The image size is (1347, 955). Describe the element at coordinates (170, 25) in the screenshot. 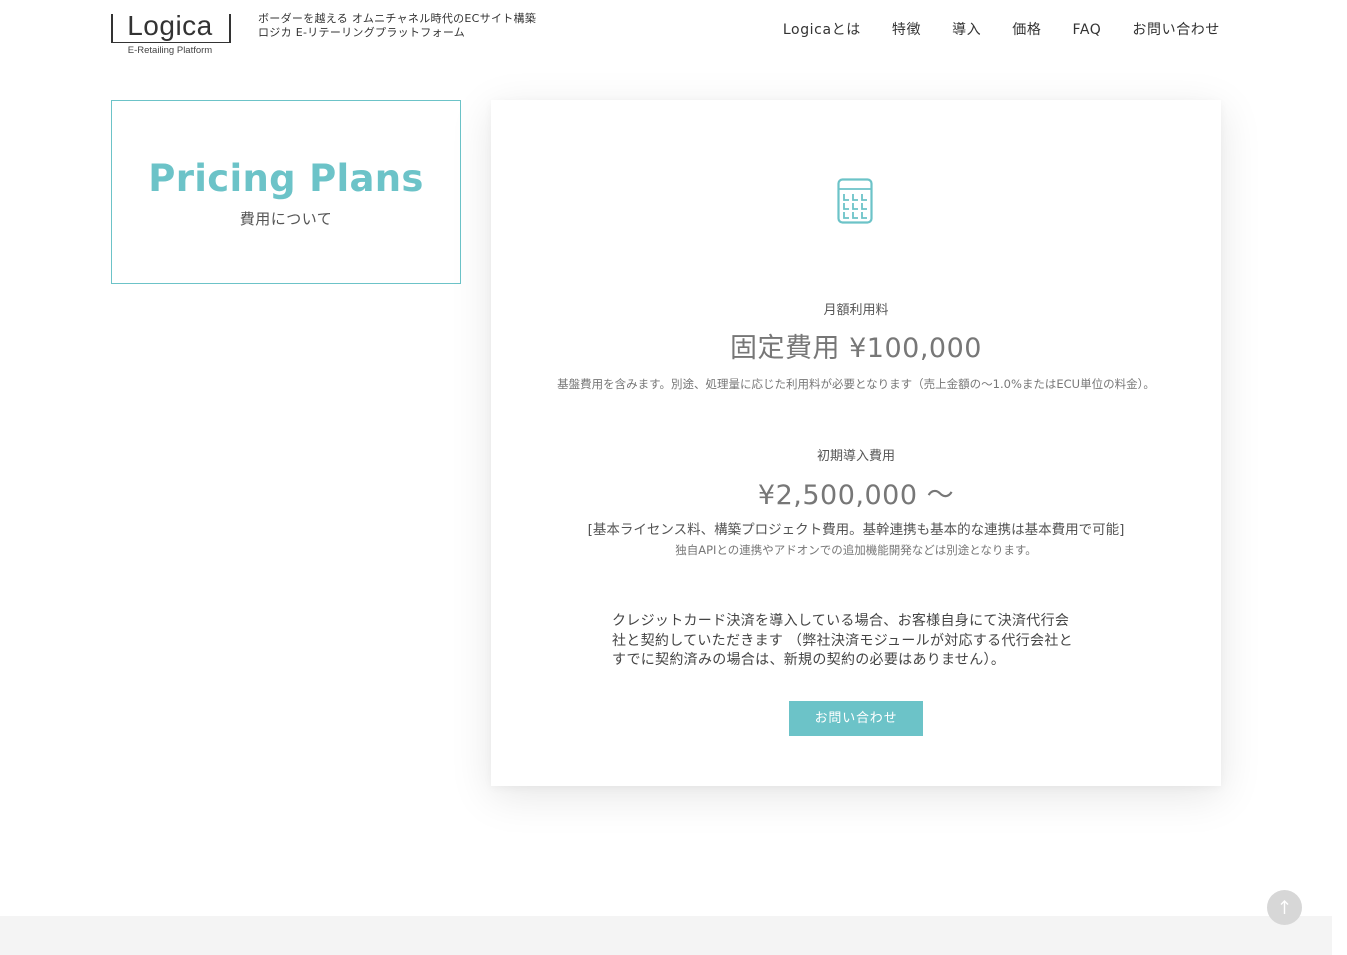

I see `logo-wordmark: Logica` at that location.